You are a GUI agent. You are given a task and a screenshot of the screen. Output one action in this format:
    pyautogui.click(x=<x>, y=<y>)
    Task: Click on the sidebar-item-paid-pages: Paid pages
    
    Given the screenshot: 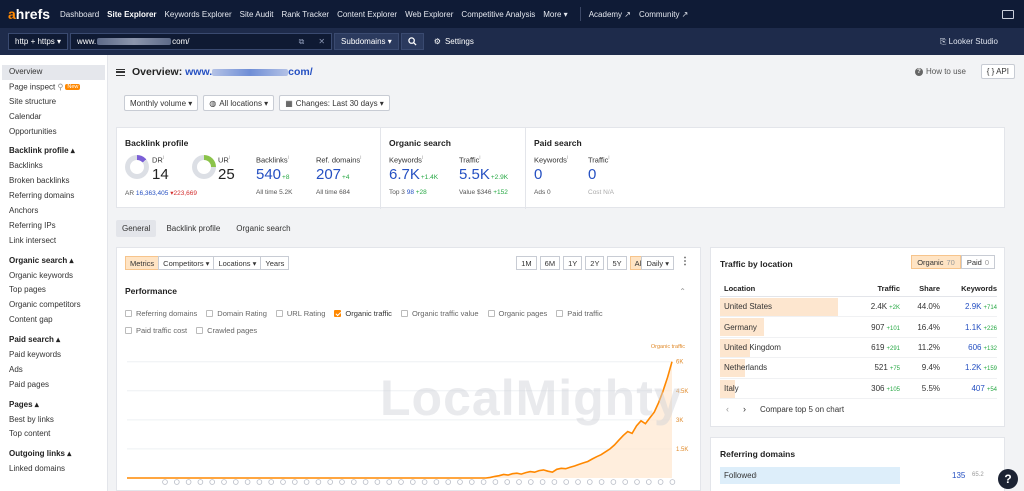 What is the action you would take?
    pyautogui.click(x=53, y=385)
    